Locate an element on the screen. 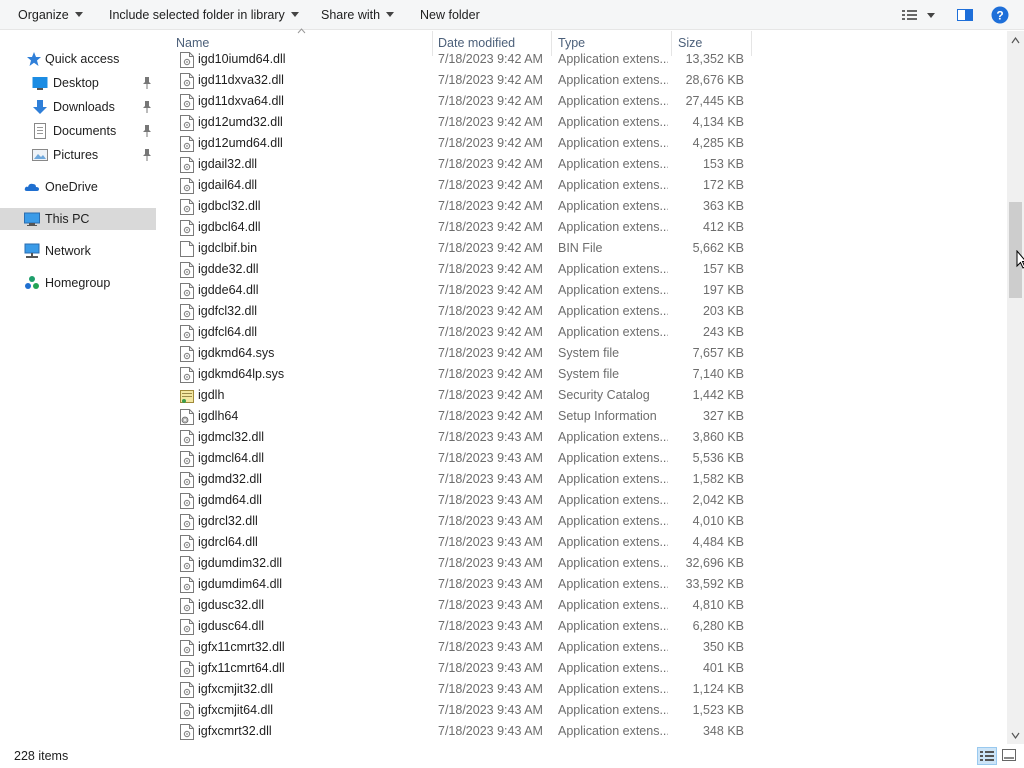  change-view-icon is located at coordinates (921, 15).